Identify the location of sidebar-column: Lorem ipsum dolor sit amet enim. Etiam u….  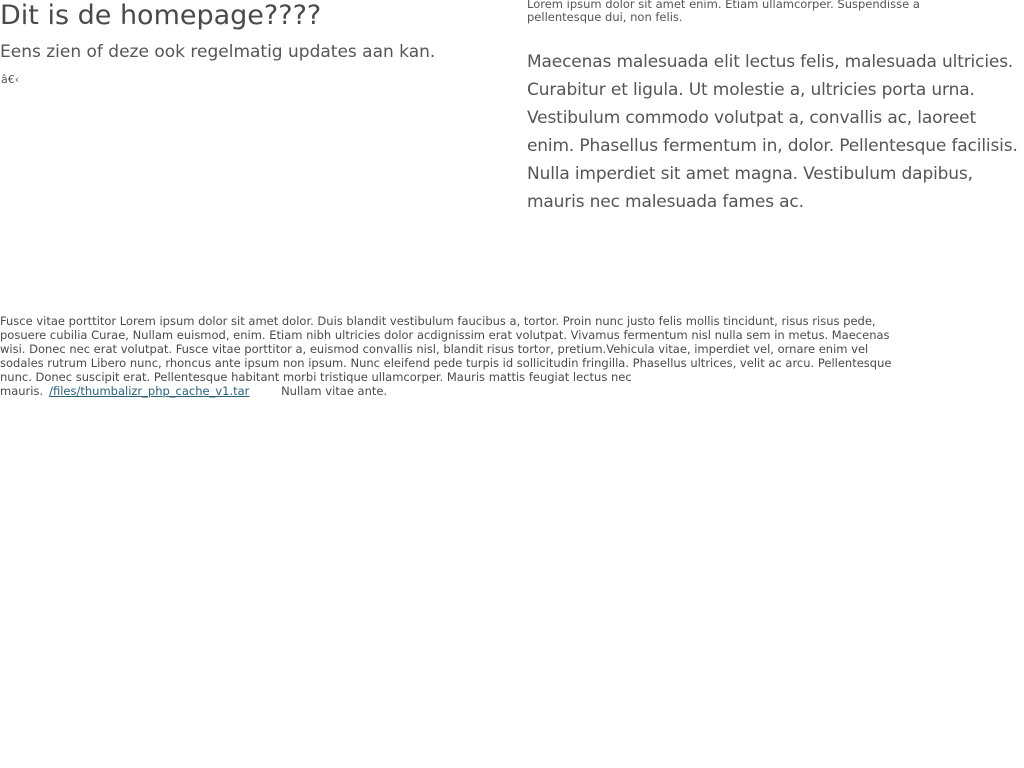
(772, 108).